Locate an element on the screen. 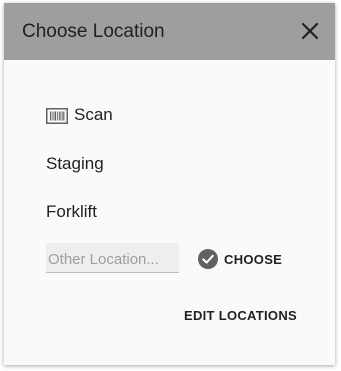  forklift-option: Forklift is located at coordinates (71, 212).